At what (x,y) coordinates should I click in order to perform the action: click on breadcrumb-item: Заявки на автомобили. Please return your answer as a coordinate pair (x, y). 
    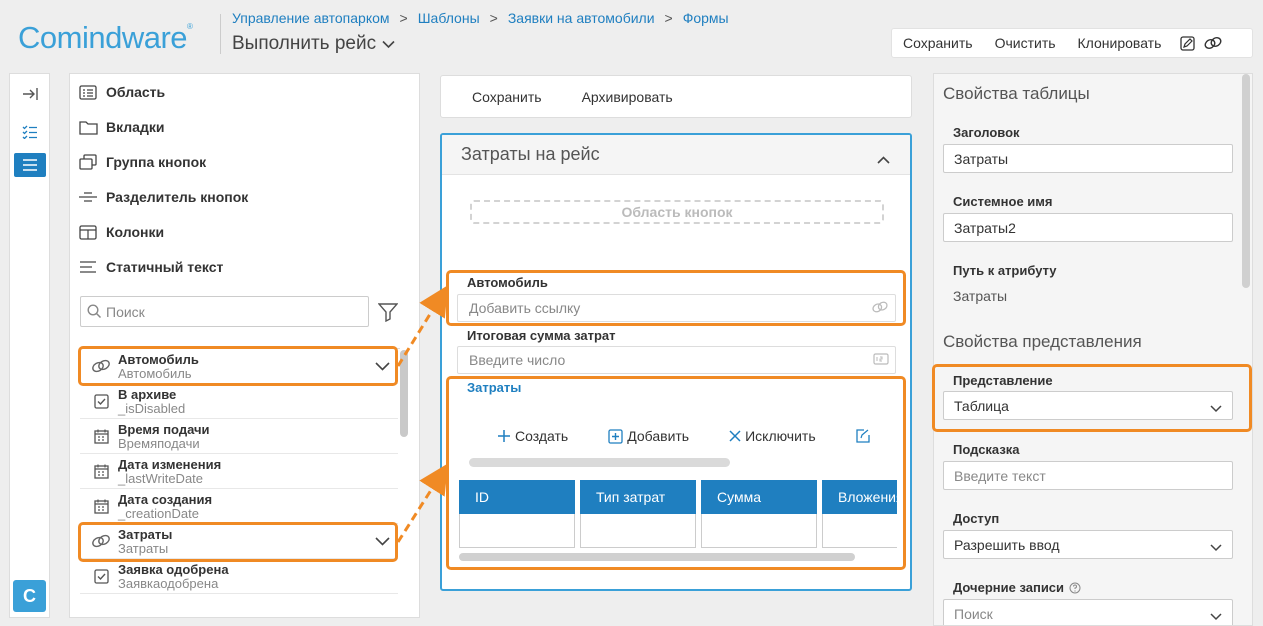
    Looking at the image, I should click on (581, 18).